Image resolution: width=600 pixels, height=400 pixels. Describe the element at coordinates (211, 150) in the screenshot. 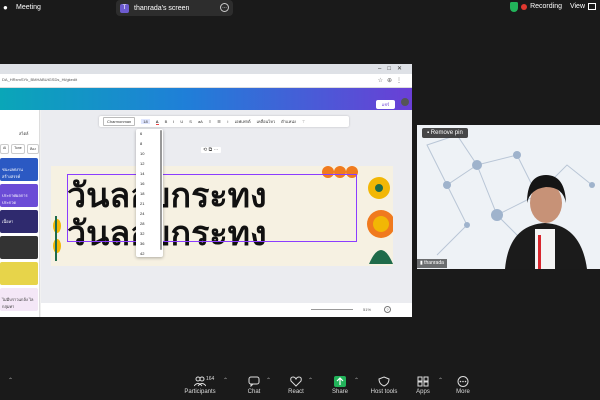

I see `element-quick-actions: ⟲ ⧉ ⋯` at that location.